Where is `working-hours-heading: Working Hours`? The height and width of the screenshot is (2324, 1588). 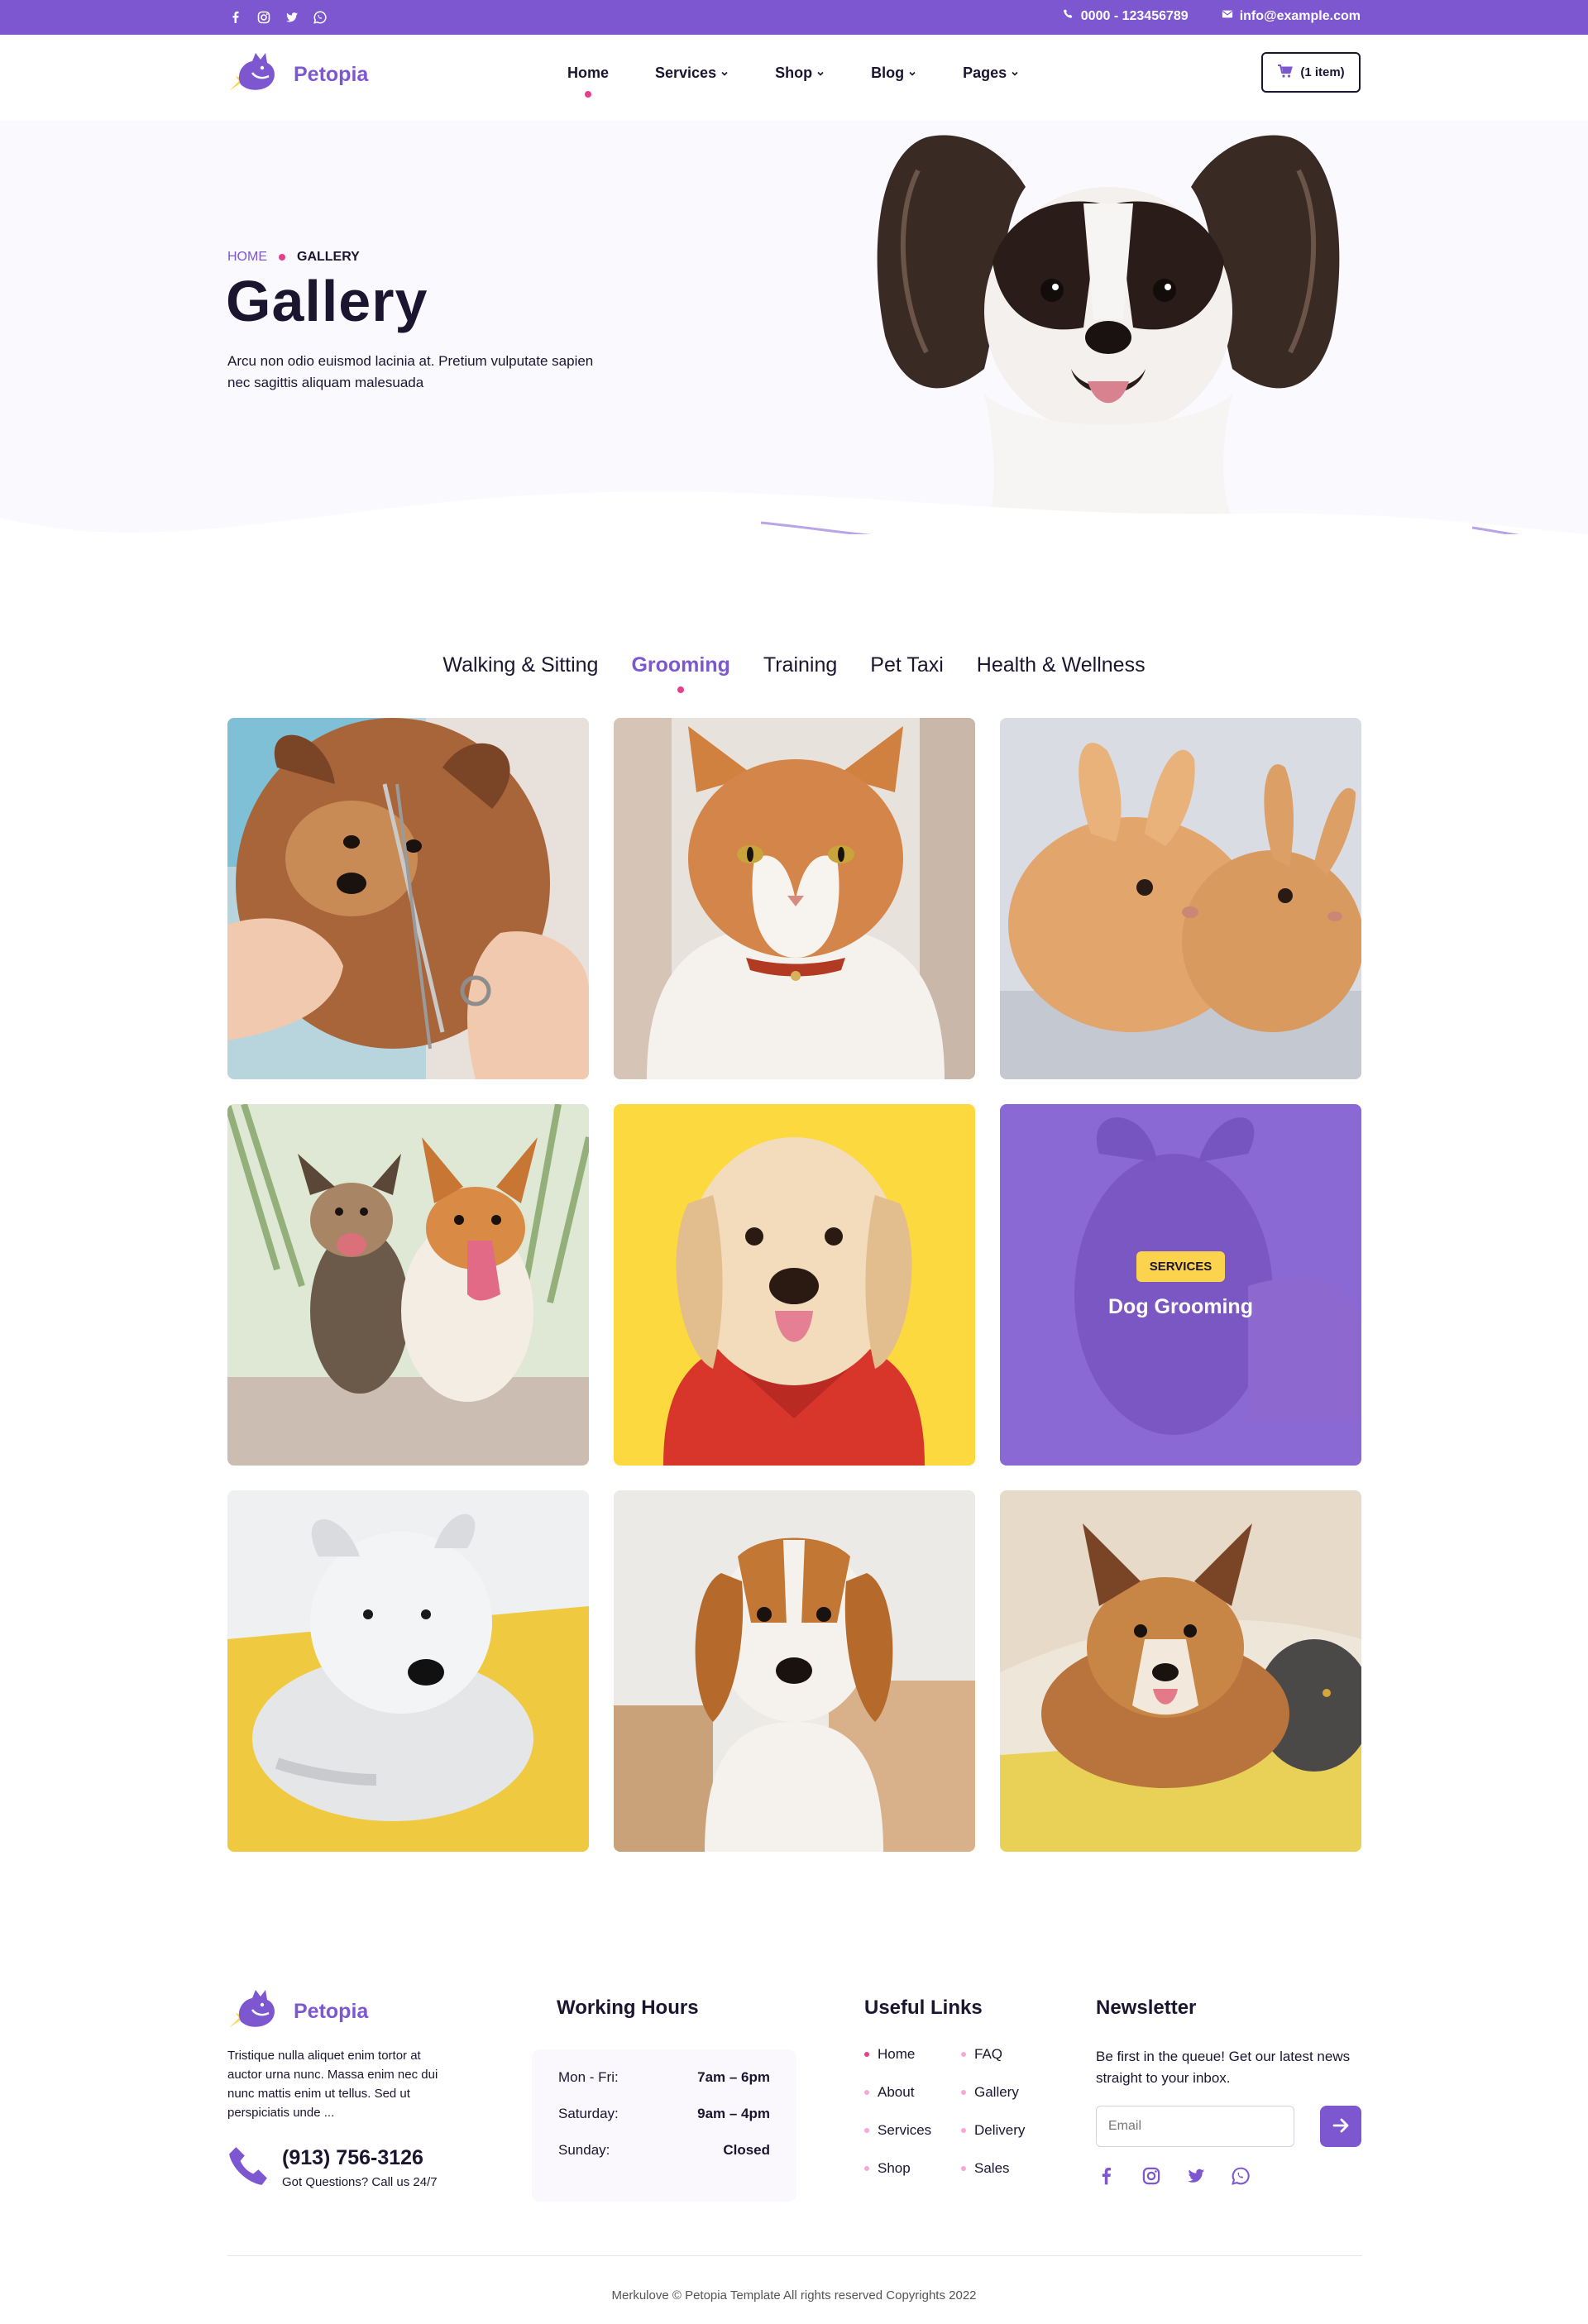 working-hours-heading: Working Hours is located at coordinates (628, 2007).